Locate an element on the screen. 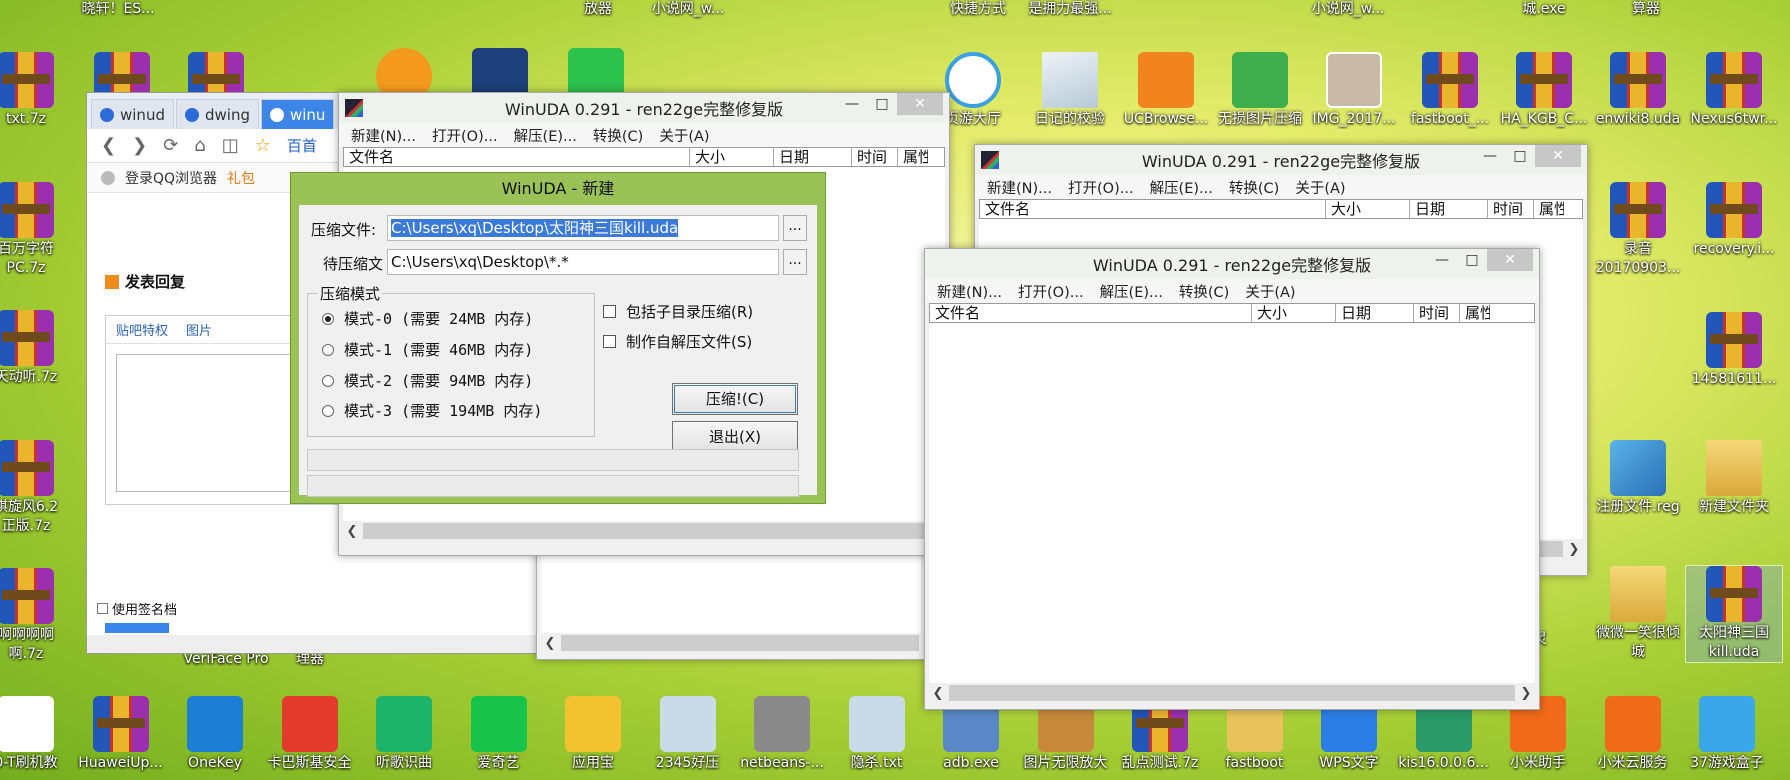  desktop-icon-7z: 百万字符 PC.7z is located at coordinates (37, 230).